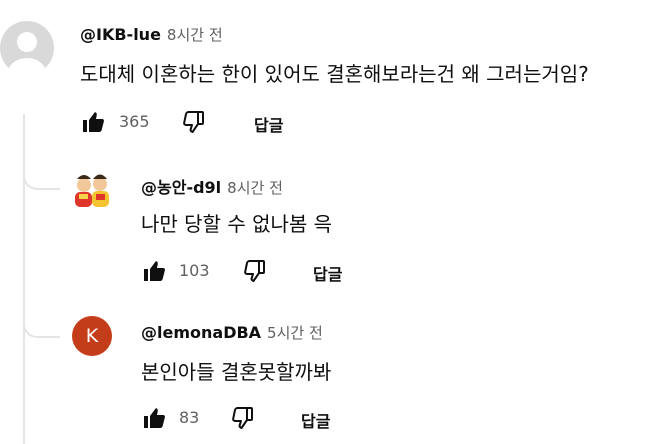 The width and height of the screenshot is (664, 444). I want to click on comment-header: @IKB-lue 8시간 전, so click(151, 34).